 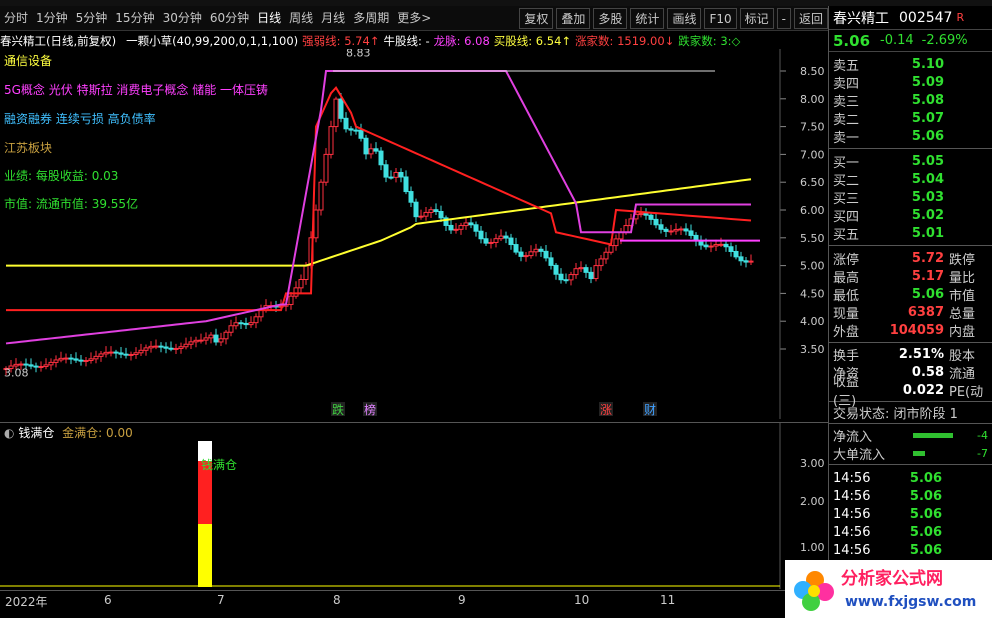 I want to click on price-axis-label: 8.50, so click(x=812, y=71).